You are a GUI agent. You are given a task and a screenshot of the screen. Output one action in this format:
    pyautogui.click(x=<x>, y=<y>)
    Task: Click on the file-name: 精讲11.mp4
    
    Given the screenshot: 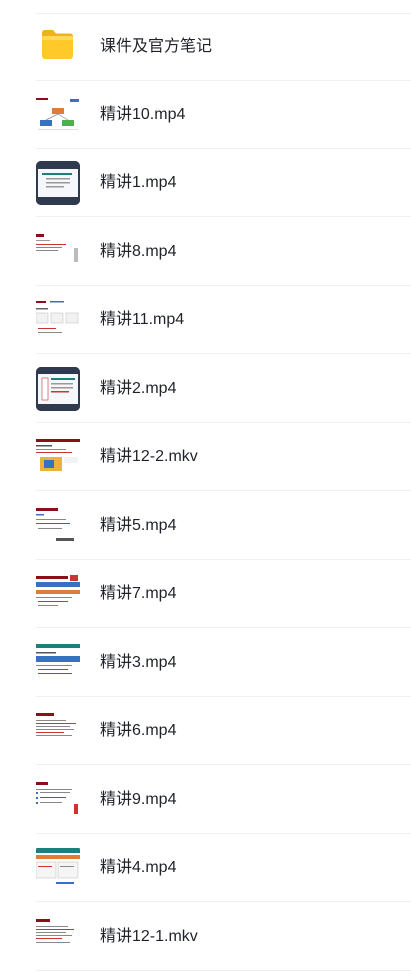 What is the action you would take?
    pyautogui.click(x=142, y=319)
    